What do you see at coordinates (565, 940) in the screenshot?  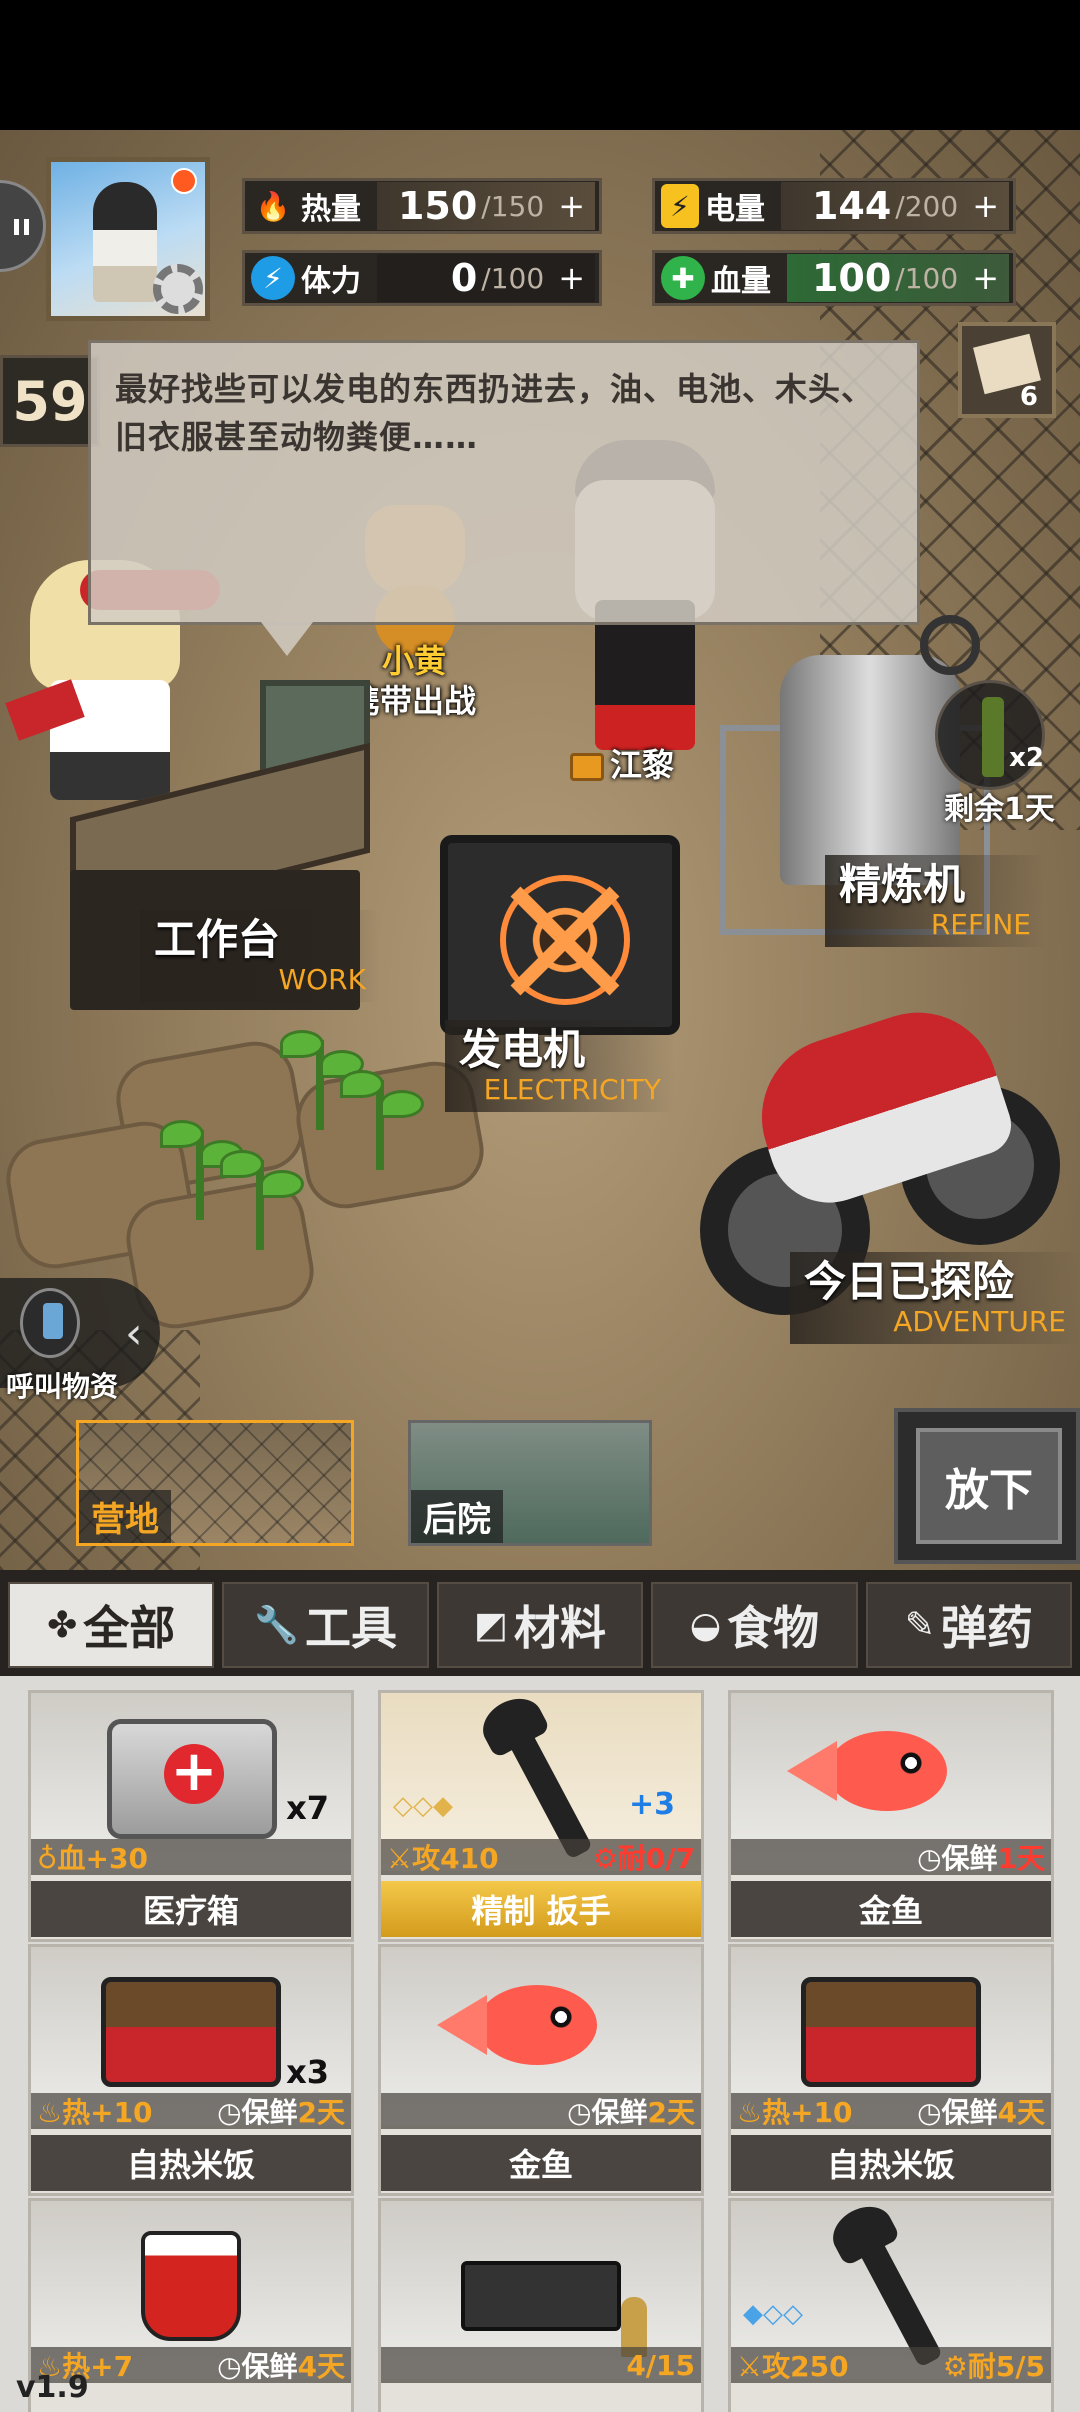 I see `fan-icon` at bounding box center [565, 940].